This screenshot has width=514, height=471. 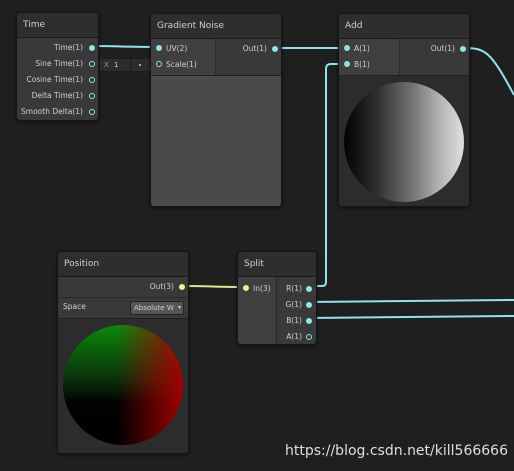 What do you see at coordinates (92, 64) in the screenshot?
I see `time-output-sine-dot` at bounding box center [92, 64].